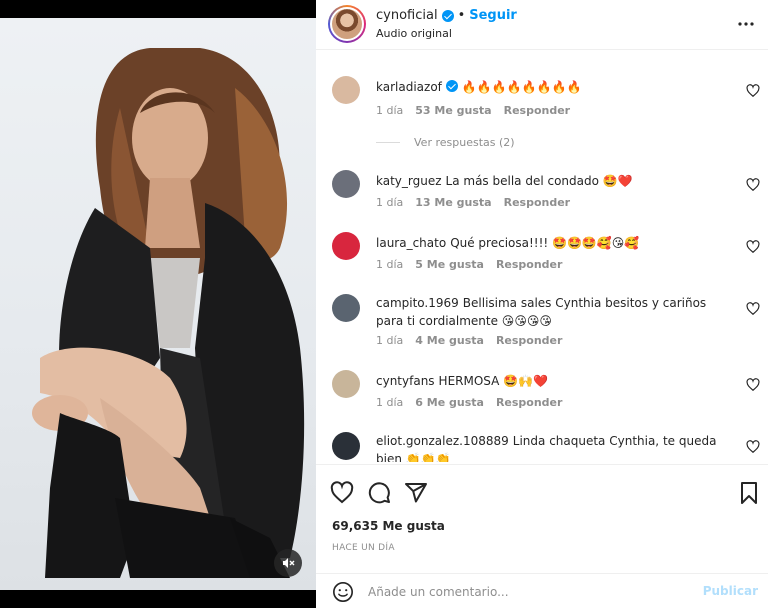 This screenshot has height=608, width=768. What do you see at coordinates (746, 24) in the screenshot?
I see `more-horizontal-icon` at bounding box center [746, 24].